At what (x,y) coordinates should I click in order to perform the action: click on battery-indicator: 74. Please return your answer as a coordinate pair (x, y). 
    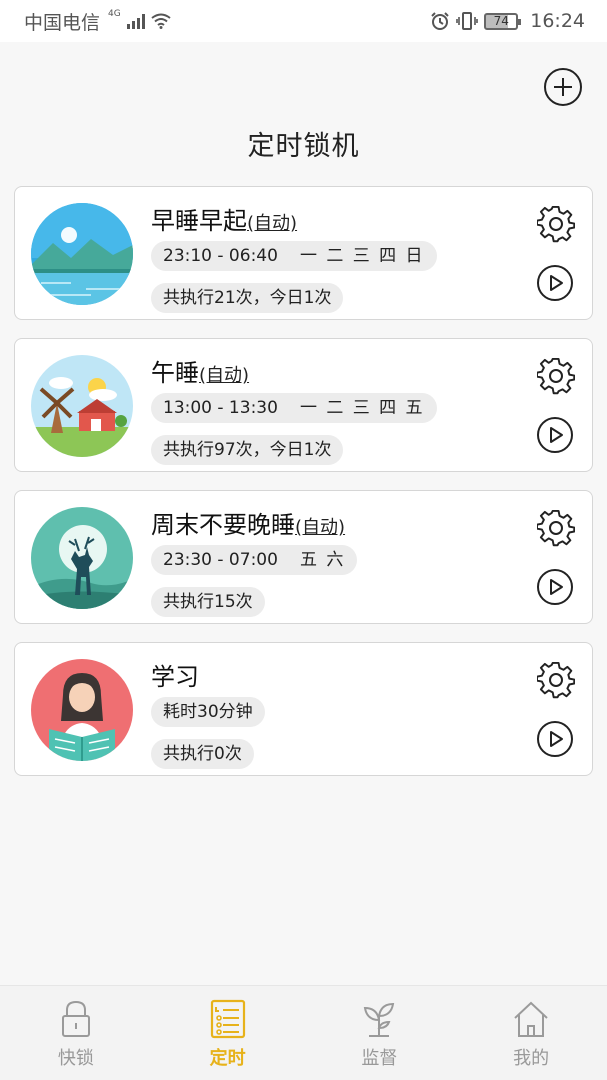
    Looking at the image, I should click on (503, 21).